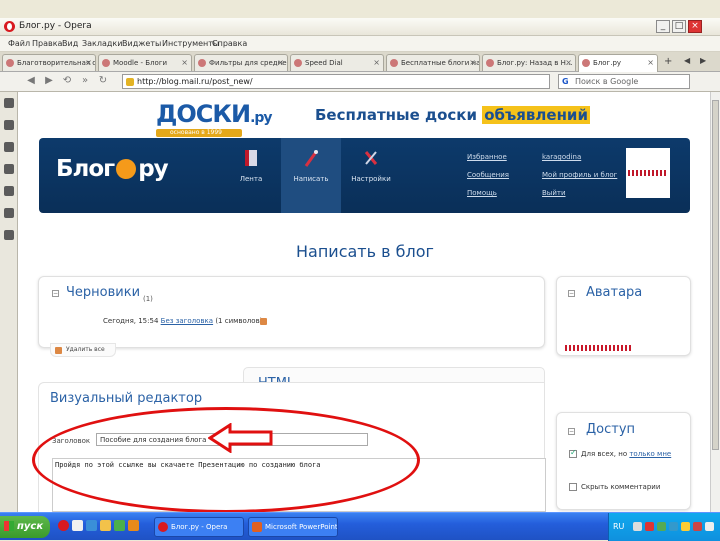  I want to click on maximize-button: □, so click(679, 26).